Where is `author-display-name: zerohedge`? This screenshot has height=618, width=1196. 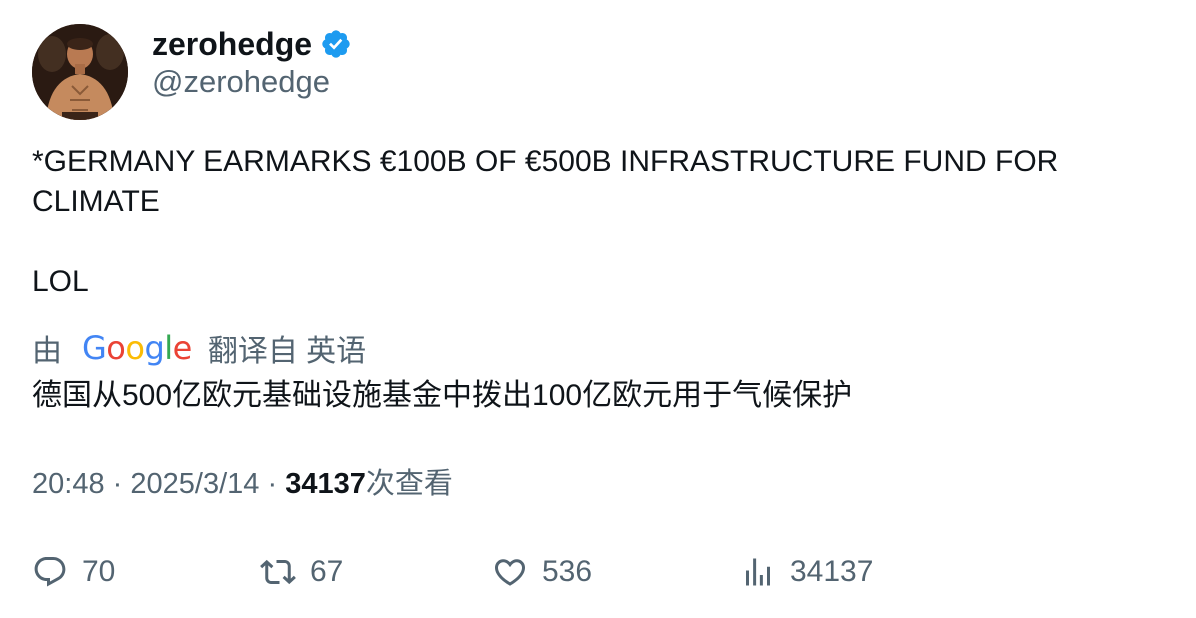
author-display-name: zerohedge is located at coordinates (232, 44).